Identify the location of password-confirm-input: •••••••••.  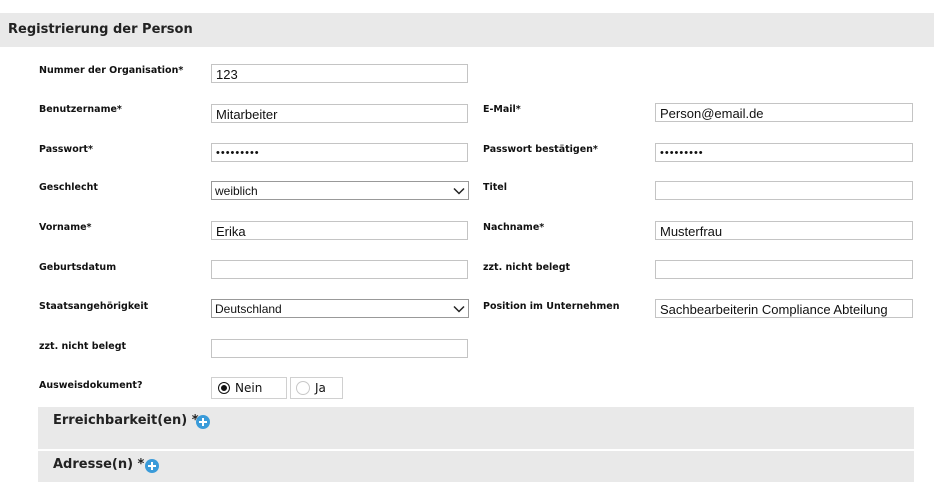
(784, 152).